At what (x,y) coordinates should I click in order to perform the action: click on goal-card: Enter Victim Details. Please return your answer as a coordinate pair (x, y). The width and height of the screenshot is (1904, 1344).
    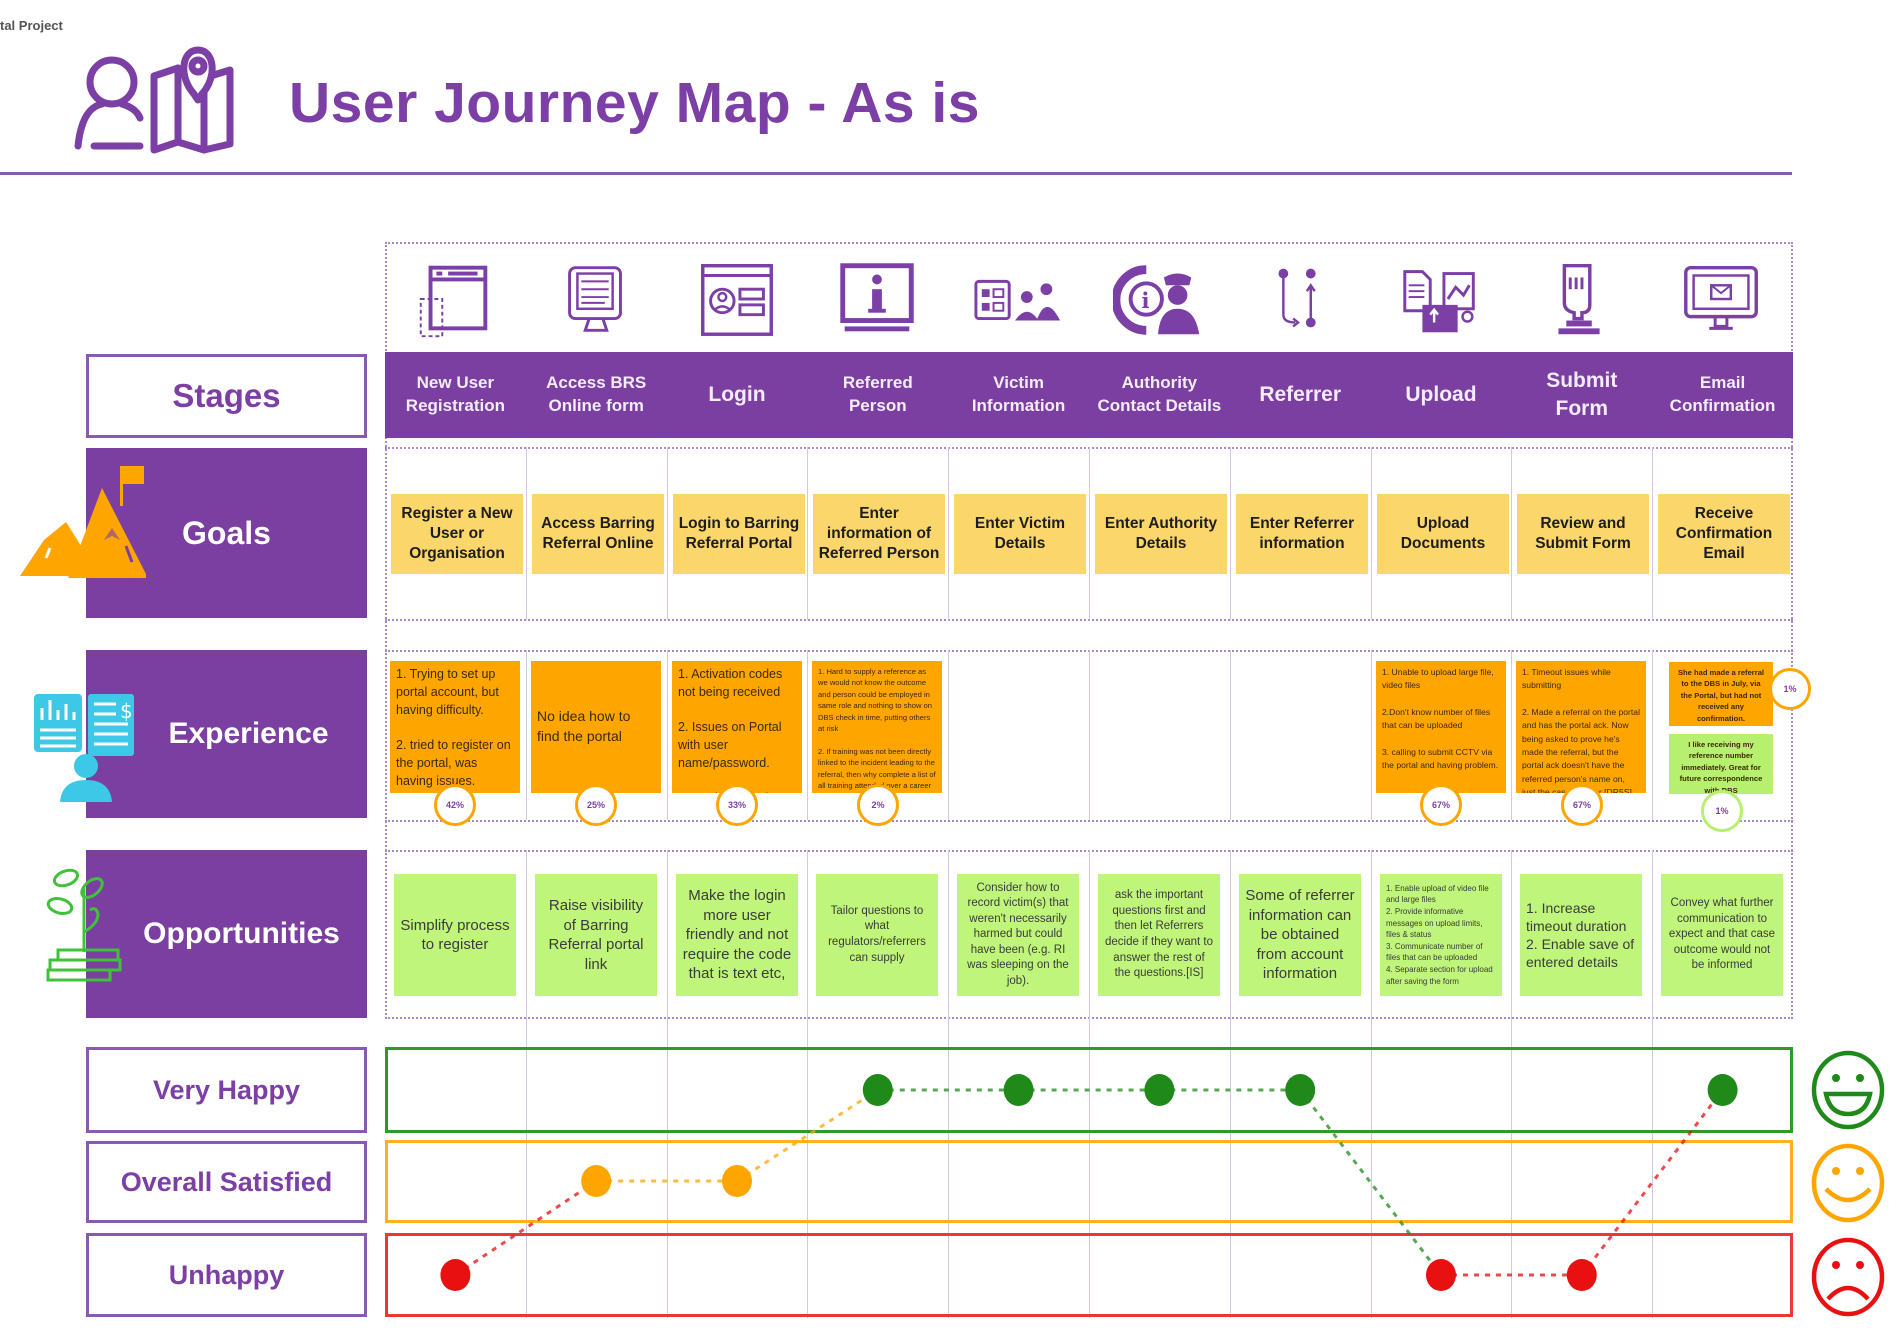
    Looking at the image, I should click on (1020, 534).